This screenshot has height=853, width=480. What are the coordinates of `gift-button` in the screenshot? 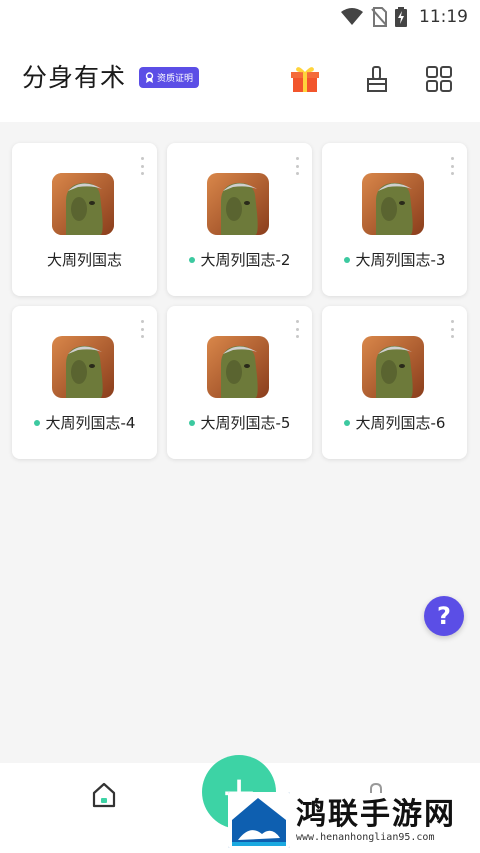 It's located at (305, 79).